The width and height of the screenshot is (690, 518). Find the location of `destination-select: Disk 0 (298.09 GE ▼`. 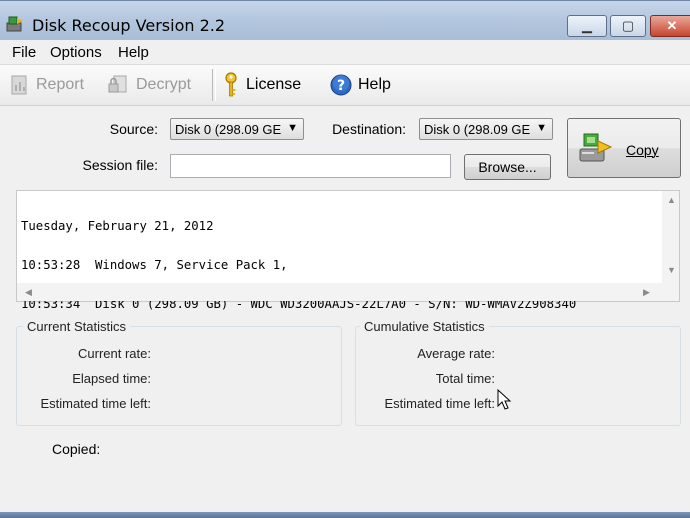

destination-select: Disk 0 (298.09 GE ▼ is located at coordinates (486, 129).